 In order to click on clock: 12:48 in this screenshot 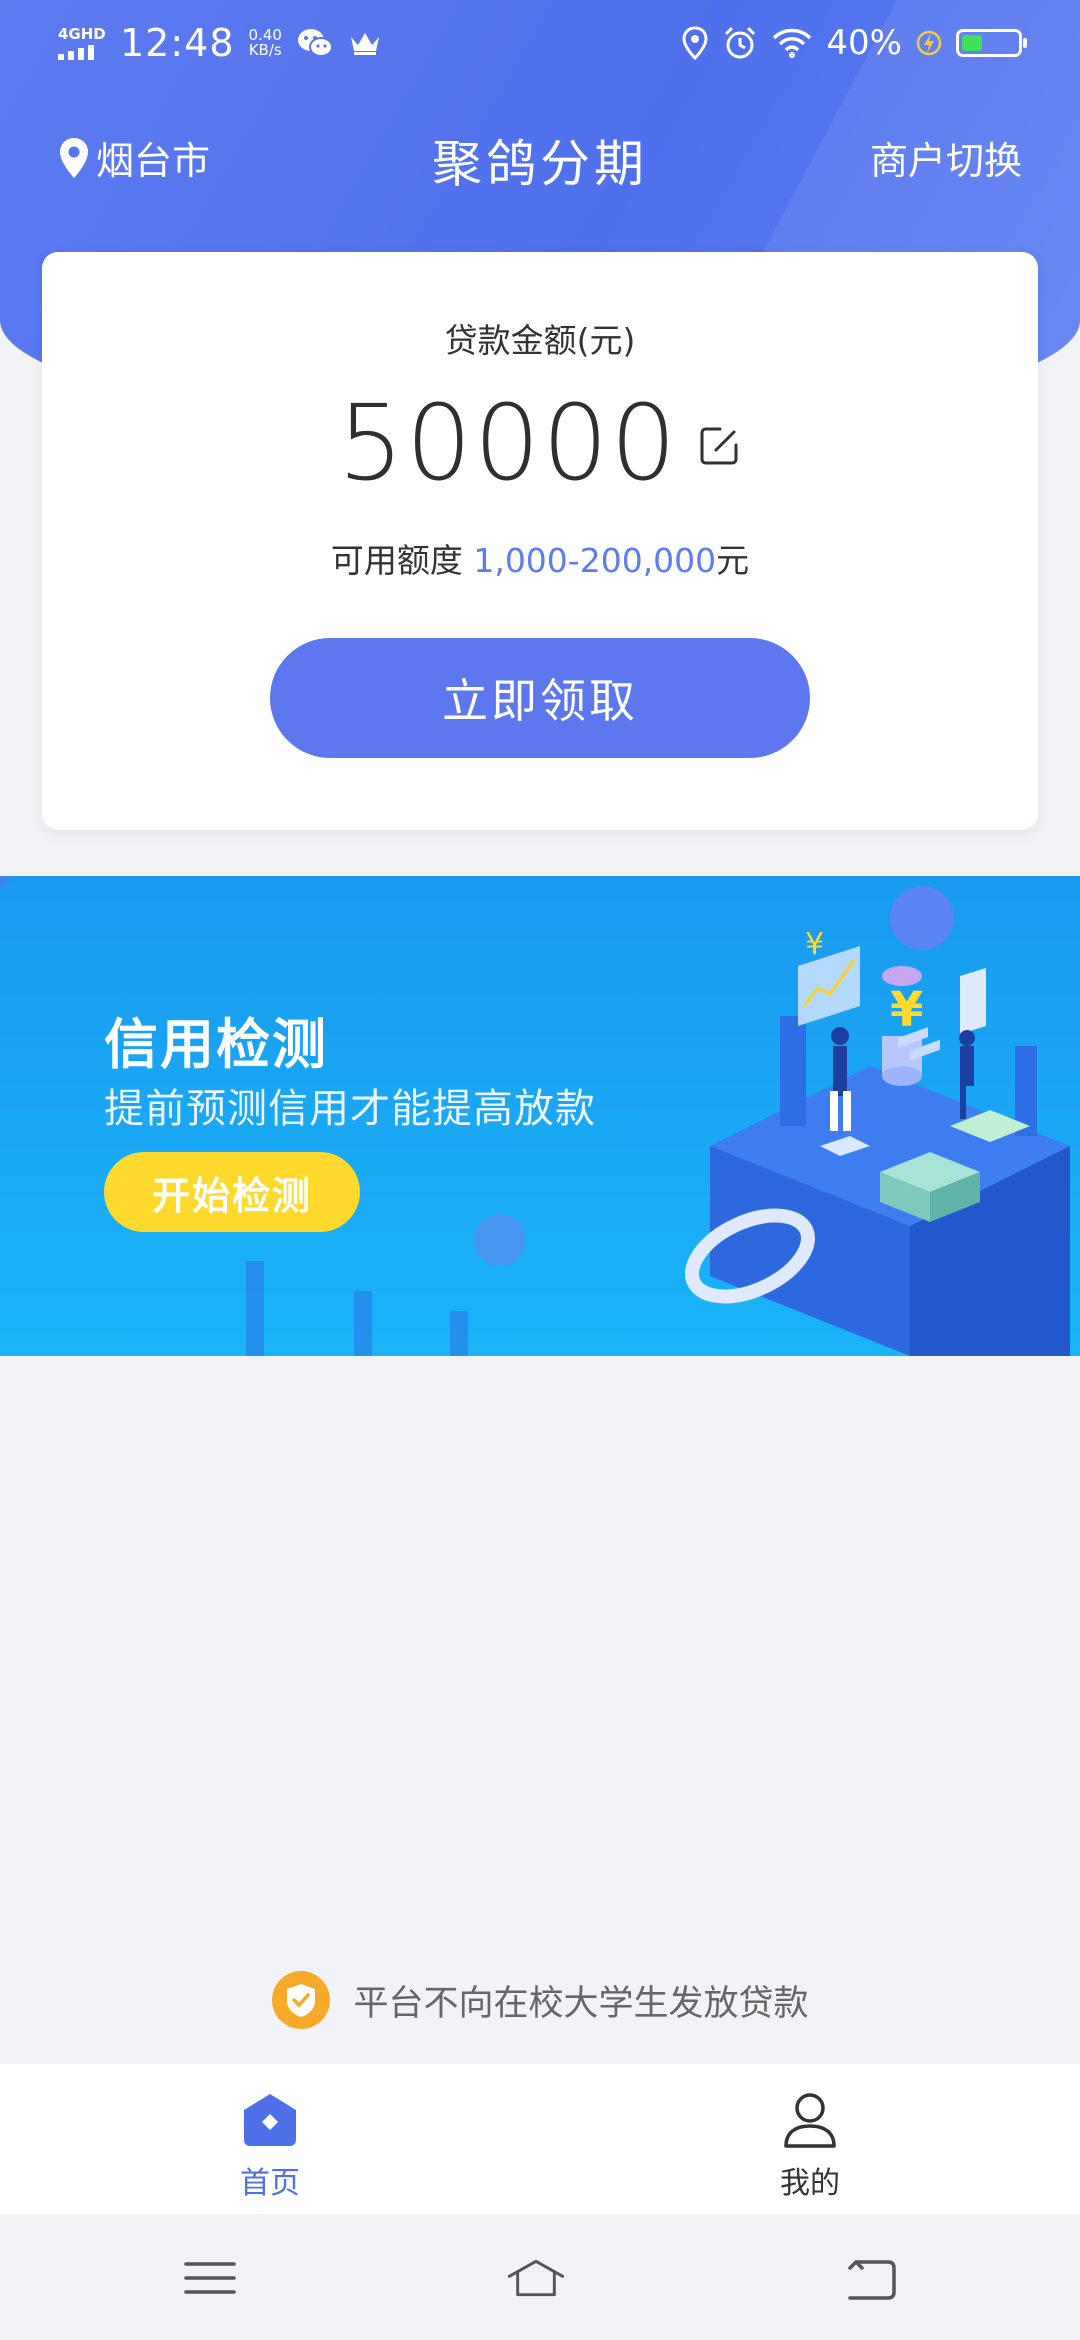, I will do `click(177, 43)`.